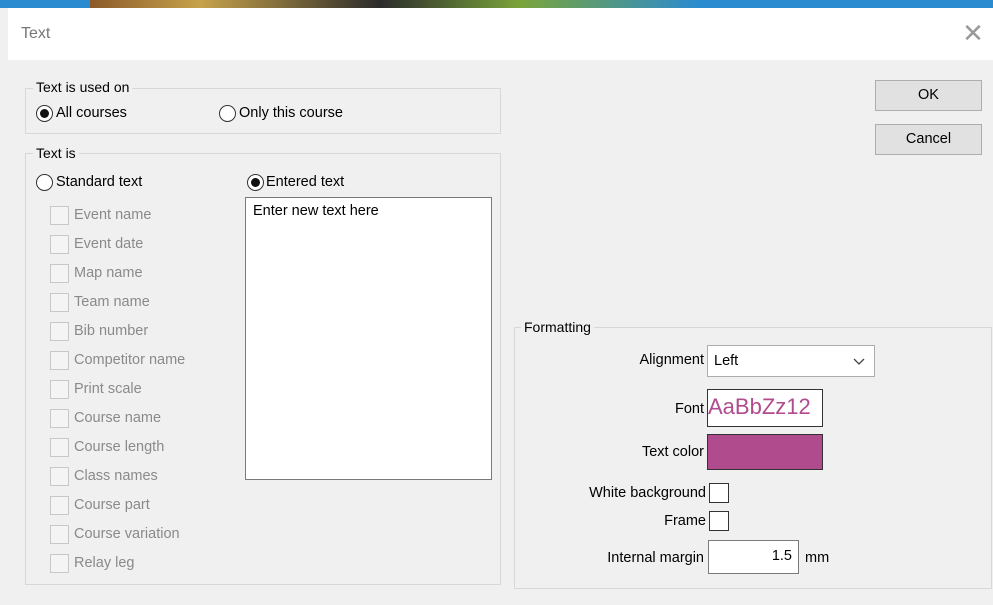  What do you see at coordinates (672, 452) in the screenshot?
I see `text-color-label: Text color` at bounding box center [672, 452].